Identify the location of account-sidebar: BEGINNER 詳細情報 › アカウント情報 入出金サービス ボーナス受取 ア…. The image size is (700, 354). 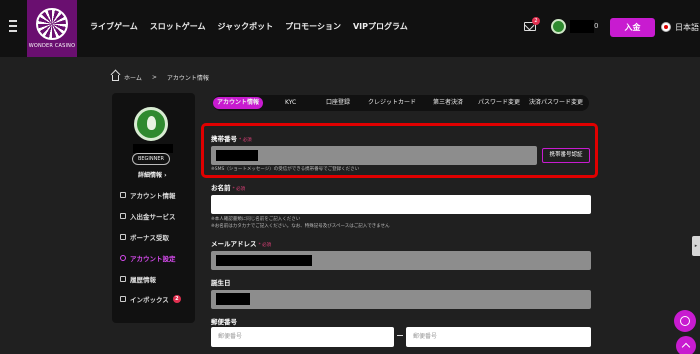
(153, 208).